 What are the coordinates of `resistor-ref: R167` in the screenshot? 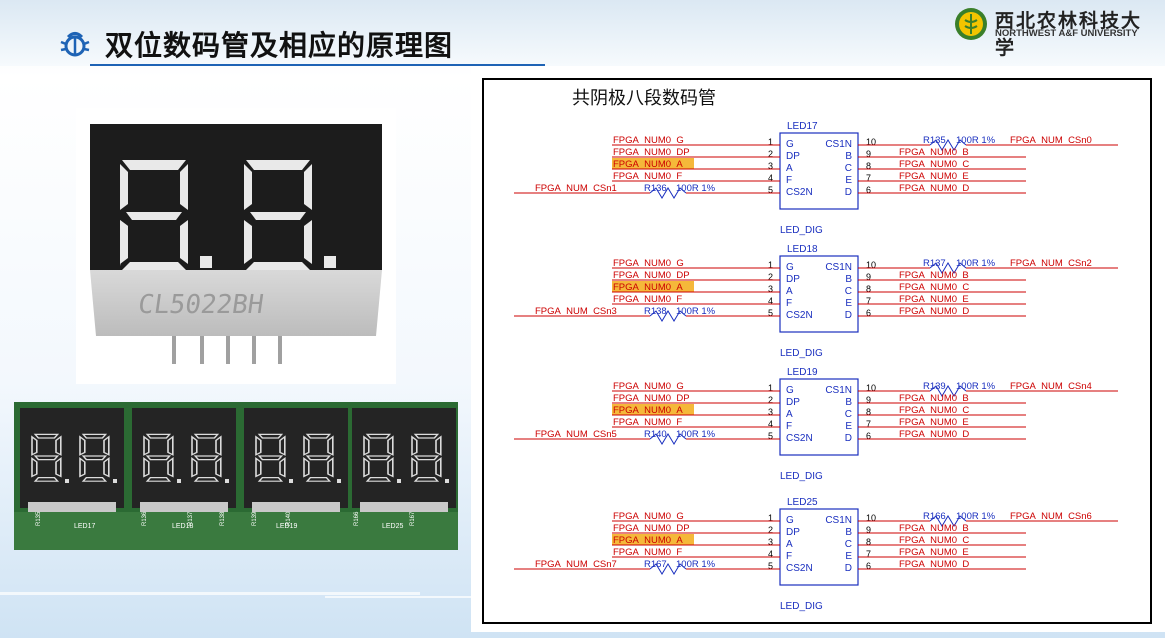 It's located at (655, 564).